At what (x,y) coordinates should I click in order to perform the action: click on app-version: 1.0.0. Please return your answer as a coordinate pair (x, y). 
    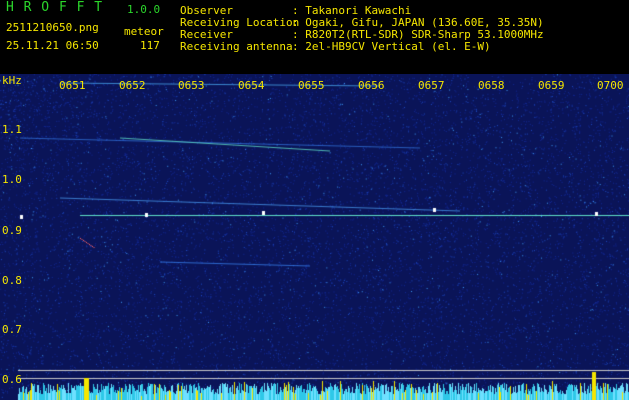
    Looking at the image, I should click on (144, 9).